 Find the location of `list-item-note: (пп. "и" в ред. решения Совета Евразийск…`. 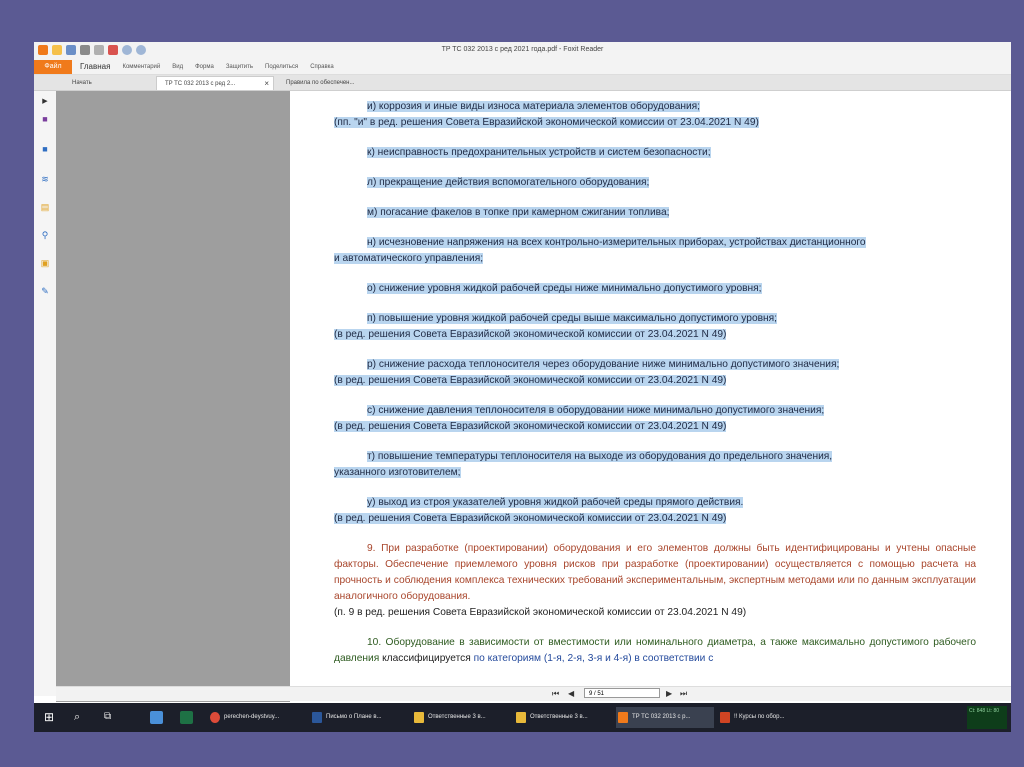

list-item-note: (пп. "и" в ред. решения Совета Евразийск… is located at coordinates (546, 122).